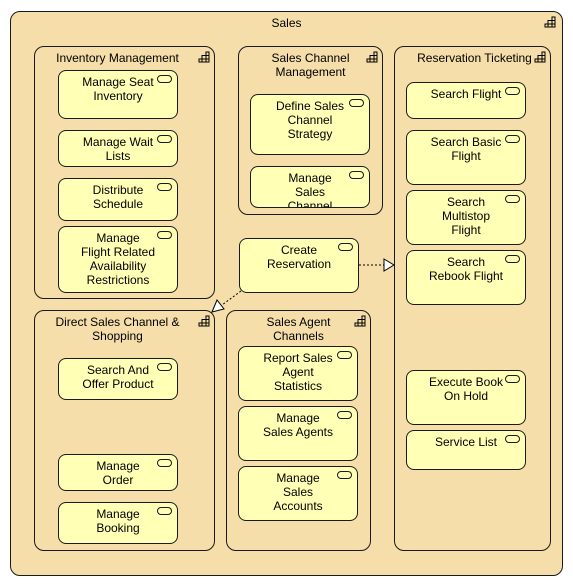 Image resolution: width=573 pixels, height=585 pixels. I want to click on relations-layer, so click(303, 285).